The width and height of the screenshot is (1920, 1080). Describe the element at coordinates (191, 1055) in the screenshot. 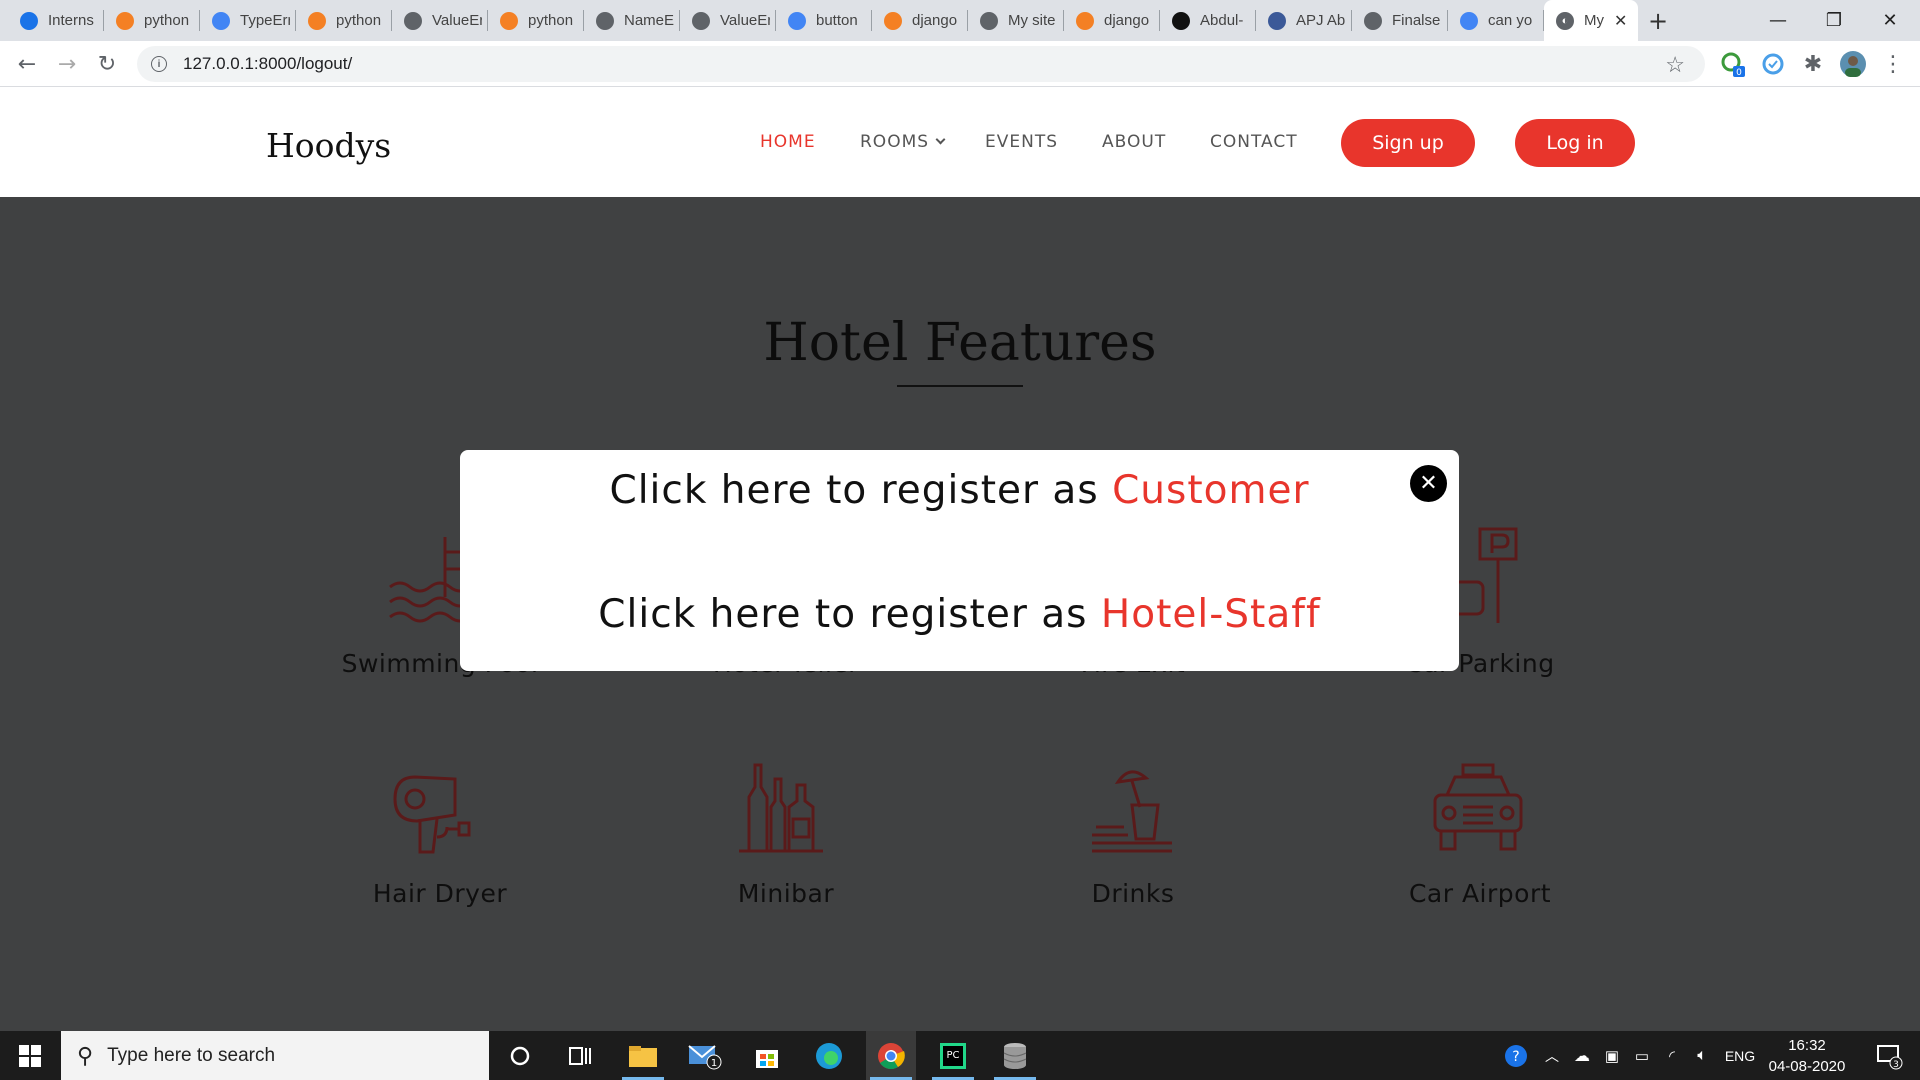

I see `search-placeholder: Type here to search` at that location.